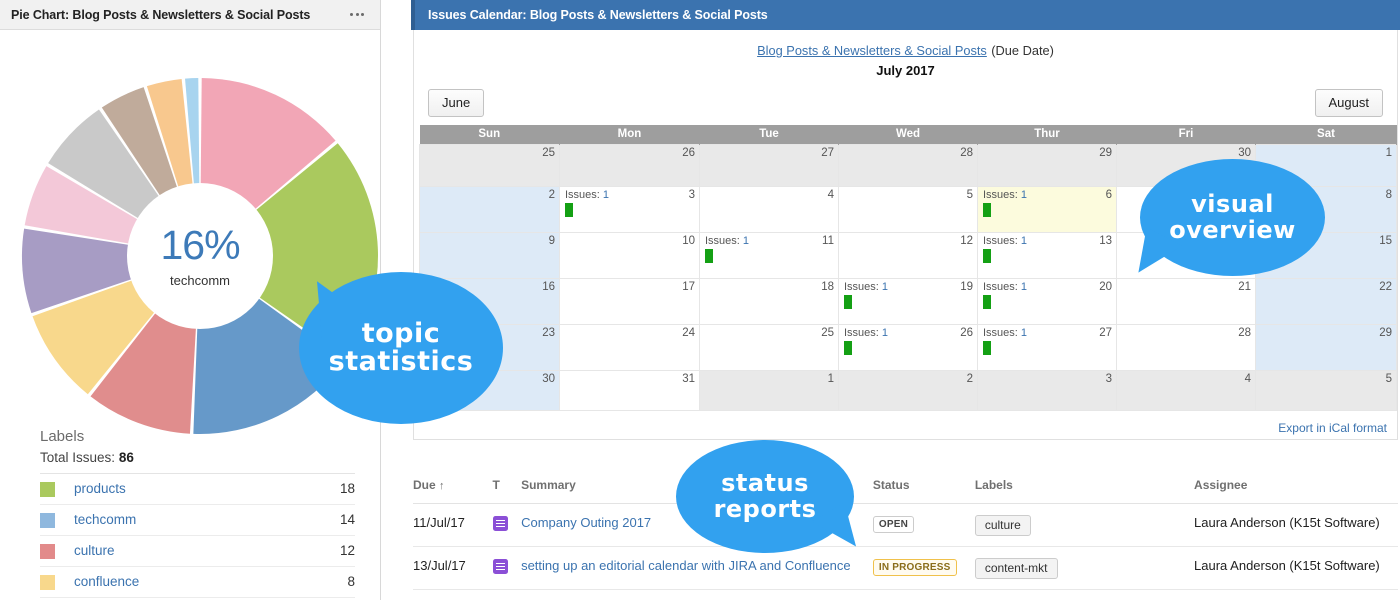  I want to click on calendar-day-cell: 3, so click(1047, 390).